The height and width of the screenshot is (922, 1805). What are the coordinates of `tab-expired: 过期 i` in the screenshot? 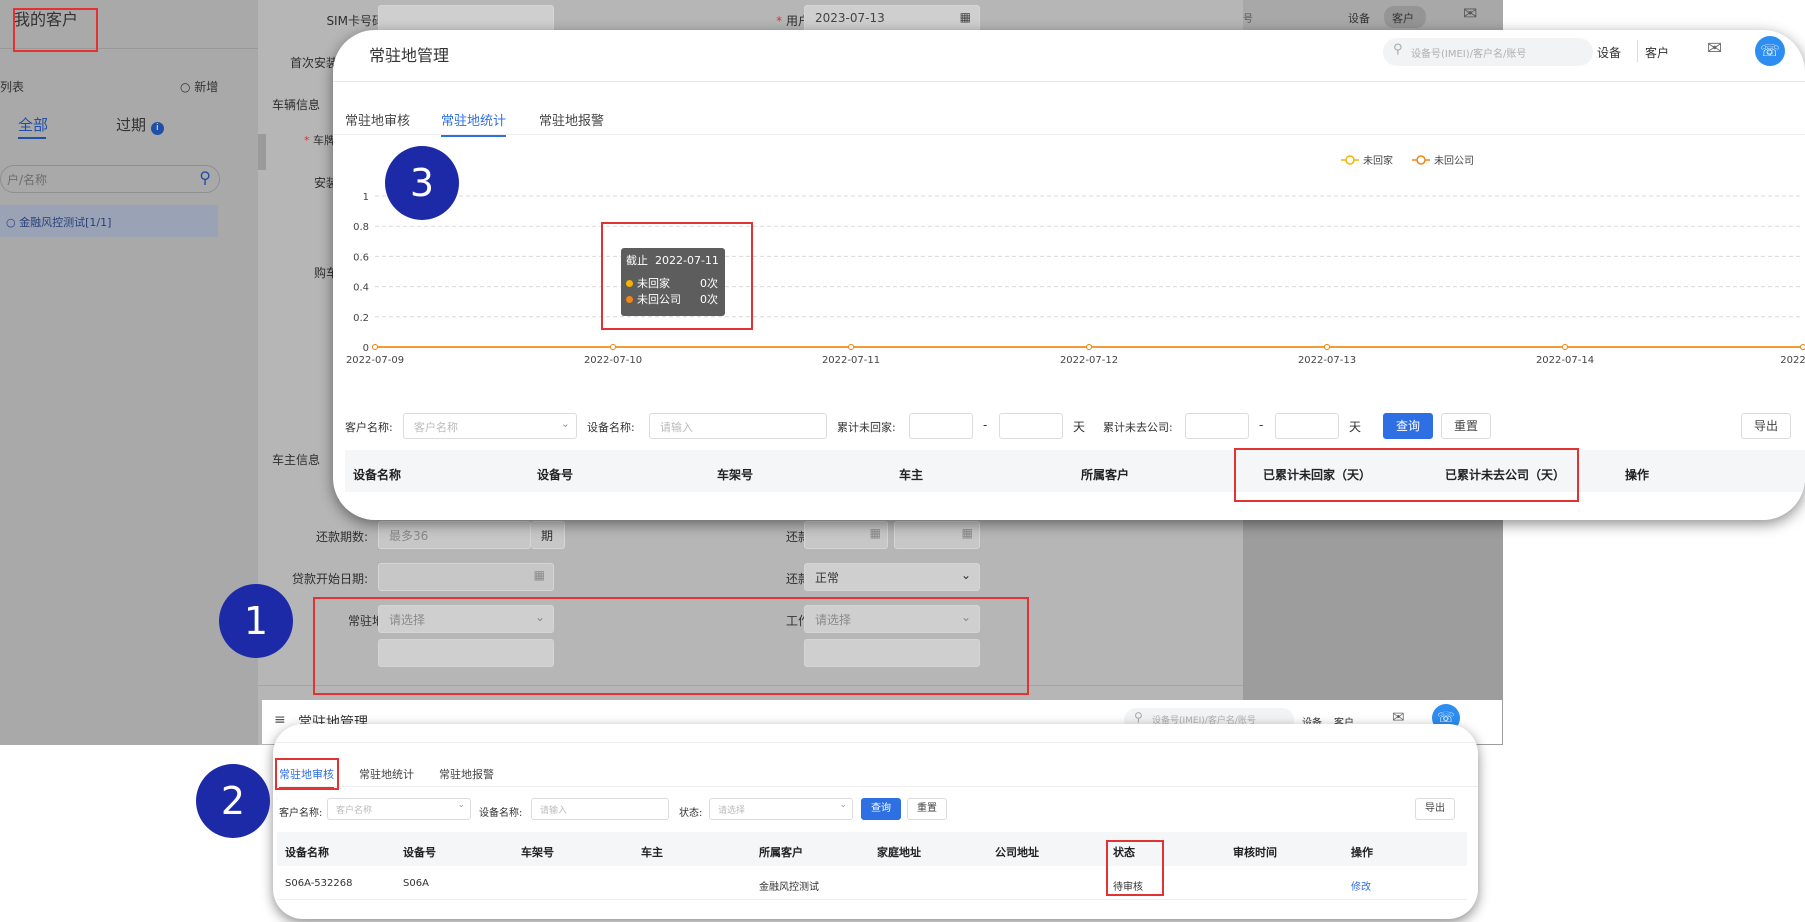 It's located at (140, 124).